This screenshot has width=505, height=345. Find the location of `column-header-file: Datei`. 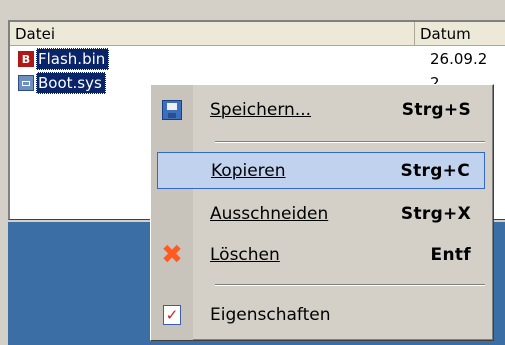

column-header-file: Datei is located at coordinates (212, 34).